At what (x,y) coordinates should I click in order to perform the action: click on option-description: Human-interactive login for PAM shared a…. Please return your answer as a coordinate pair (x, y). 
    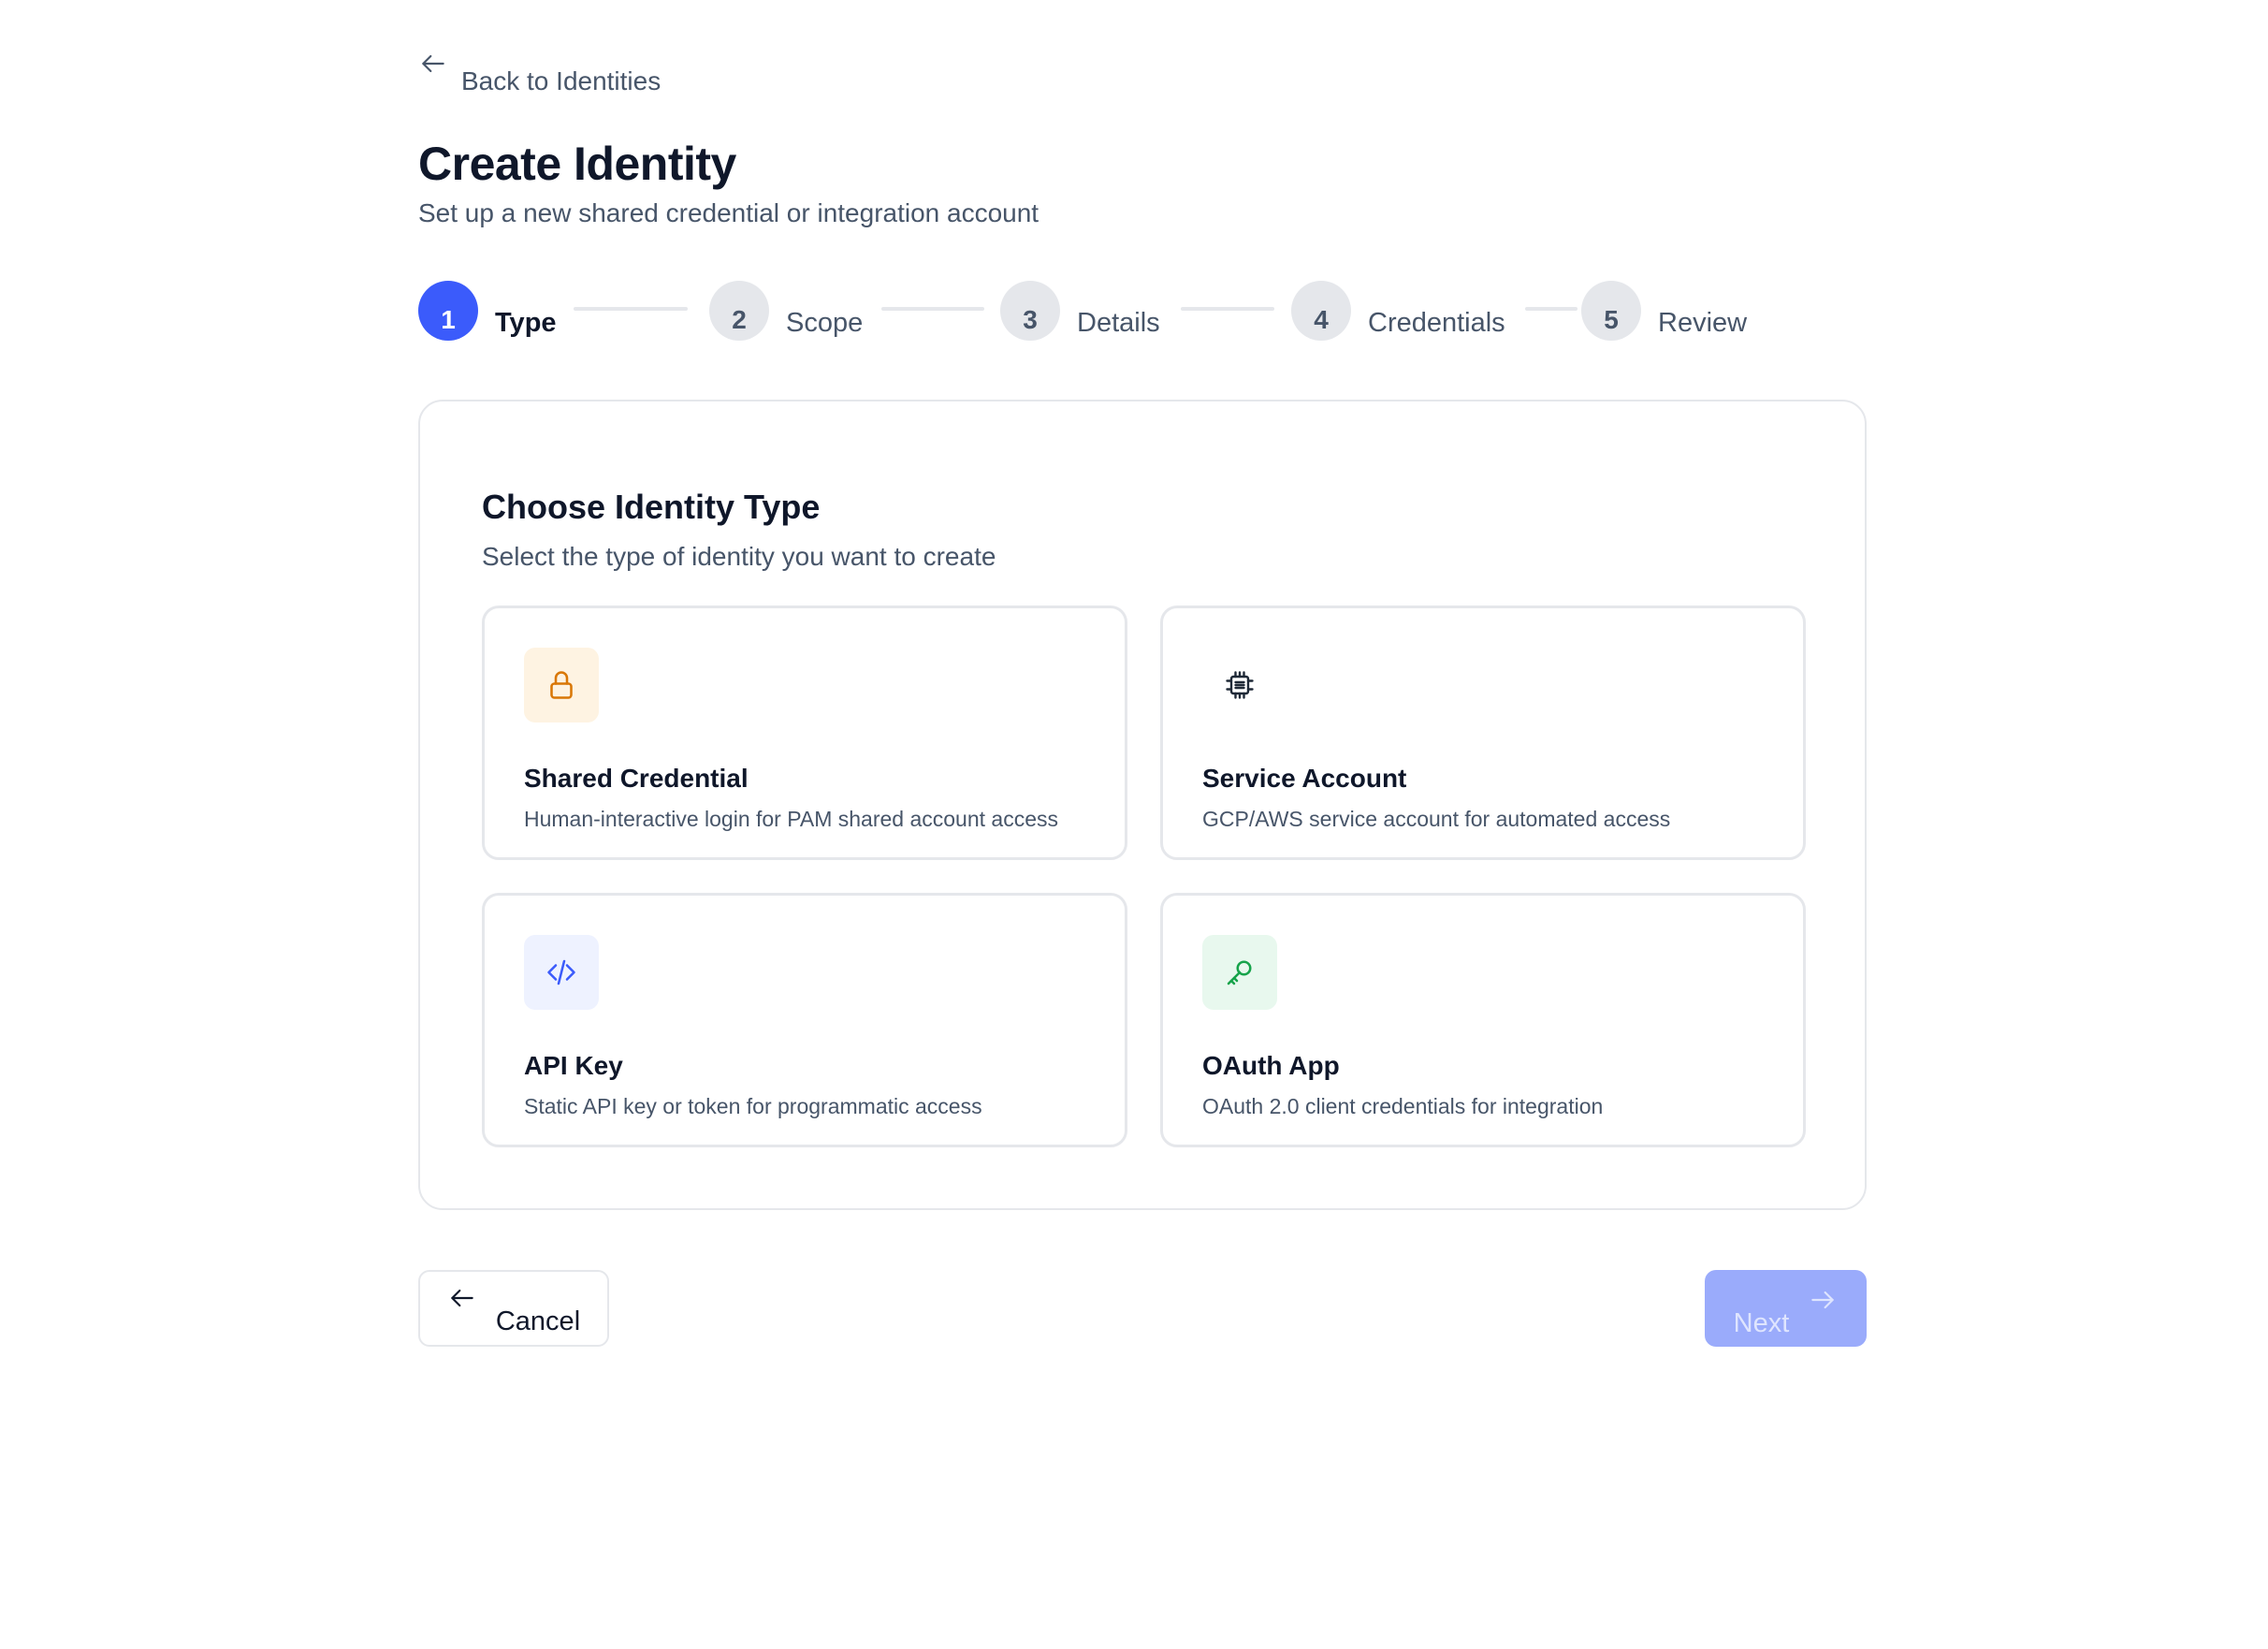
    Looking at the image, I should click on (792, 819).